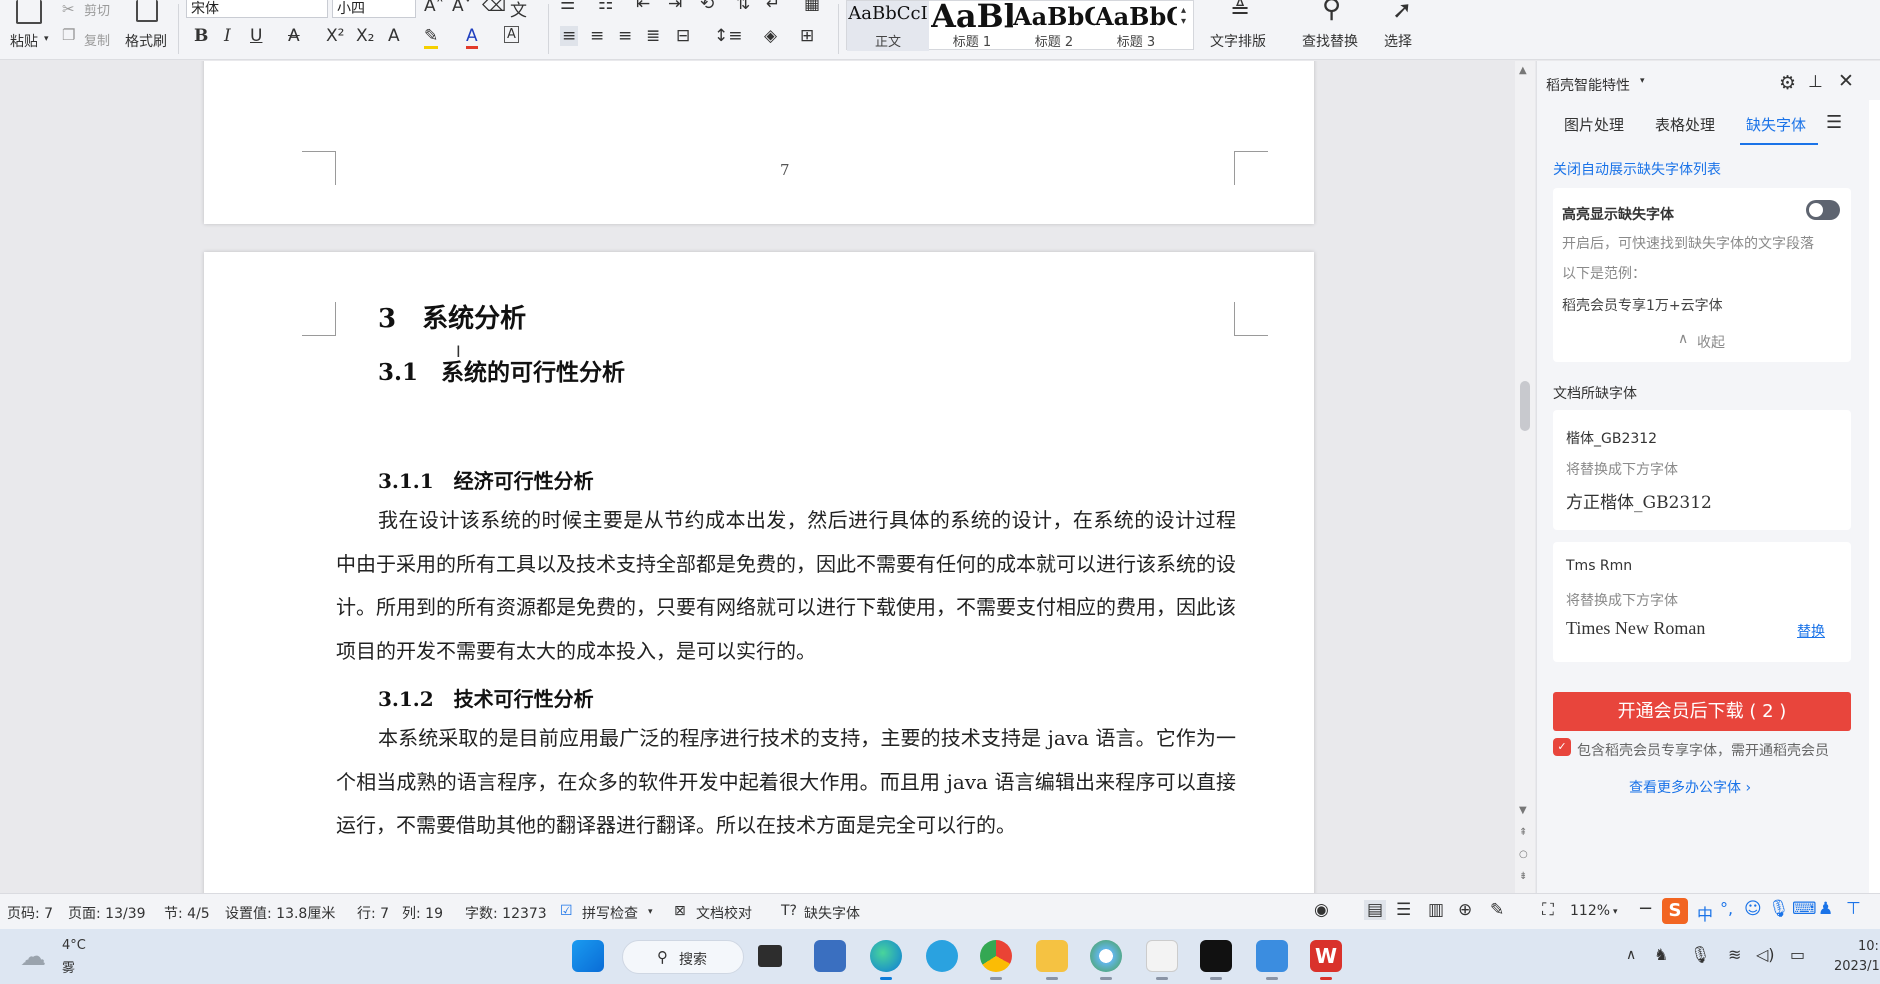  What do you see at coordinates (280, 913) in the screenshot?
I see `status-setting: 设置值: 13.8厘米` at bounding box center [280, 913].